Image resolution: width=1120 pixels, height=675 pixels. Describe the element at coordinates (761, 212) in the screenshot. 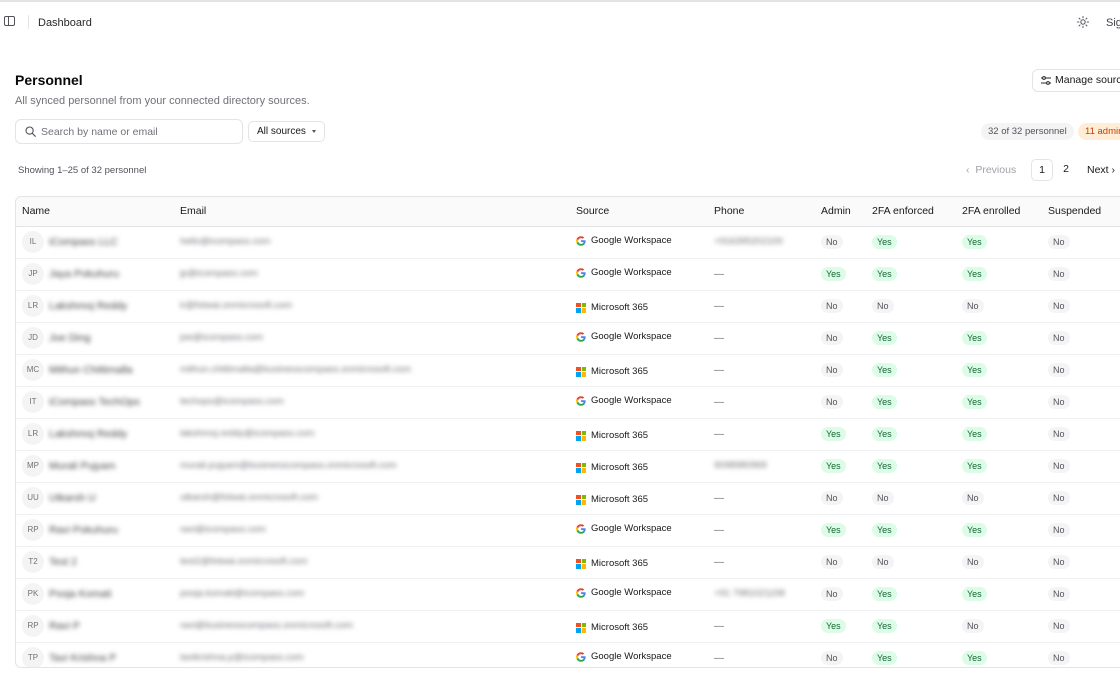

I see `column-header-phone: Phone` at that location.